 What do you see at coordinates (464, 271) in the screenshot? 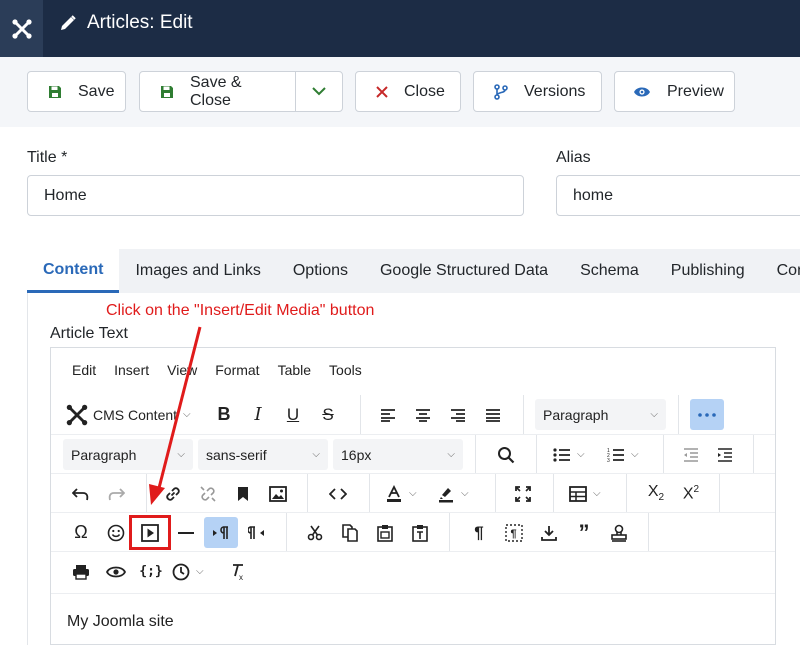
I see `tab-google-structured-data: Google Structured Data` at bounding box center [464, 271].